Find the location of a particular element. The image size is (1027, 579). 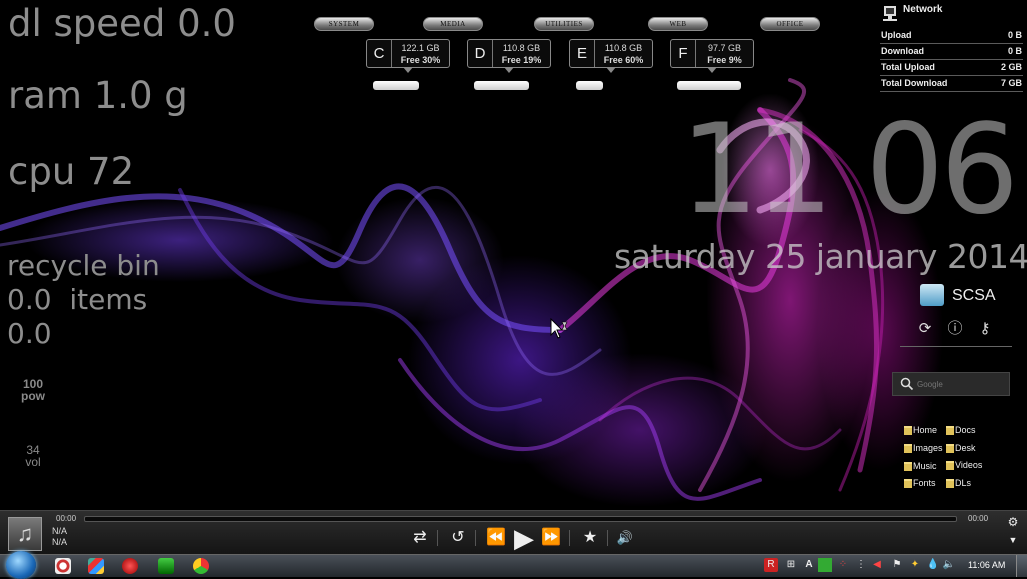

scsa-logo-icon is located at coordinates (932, 295).